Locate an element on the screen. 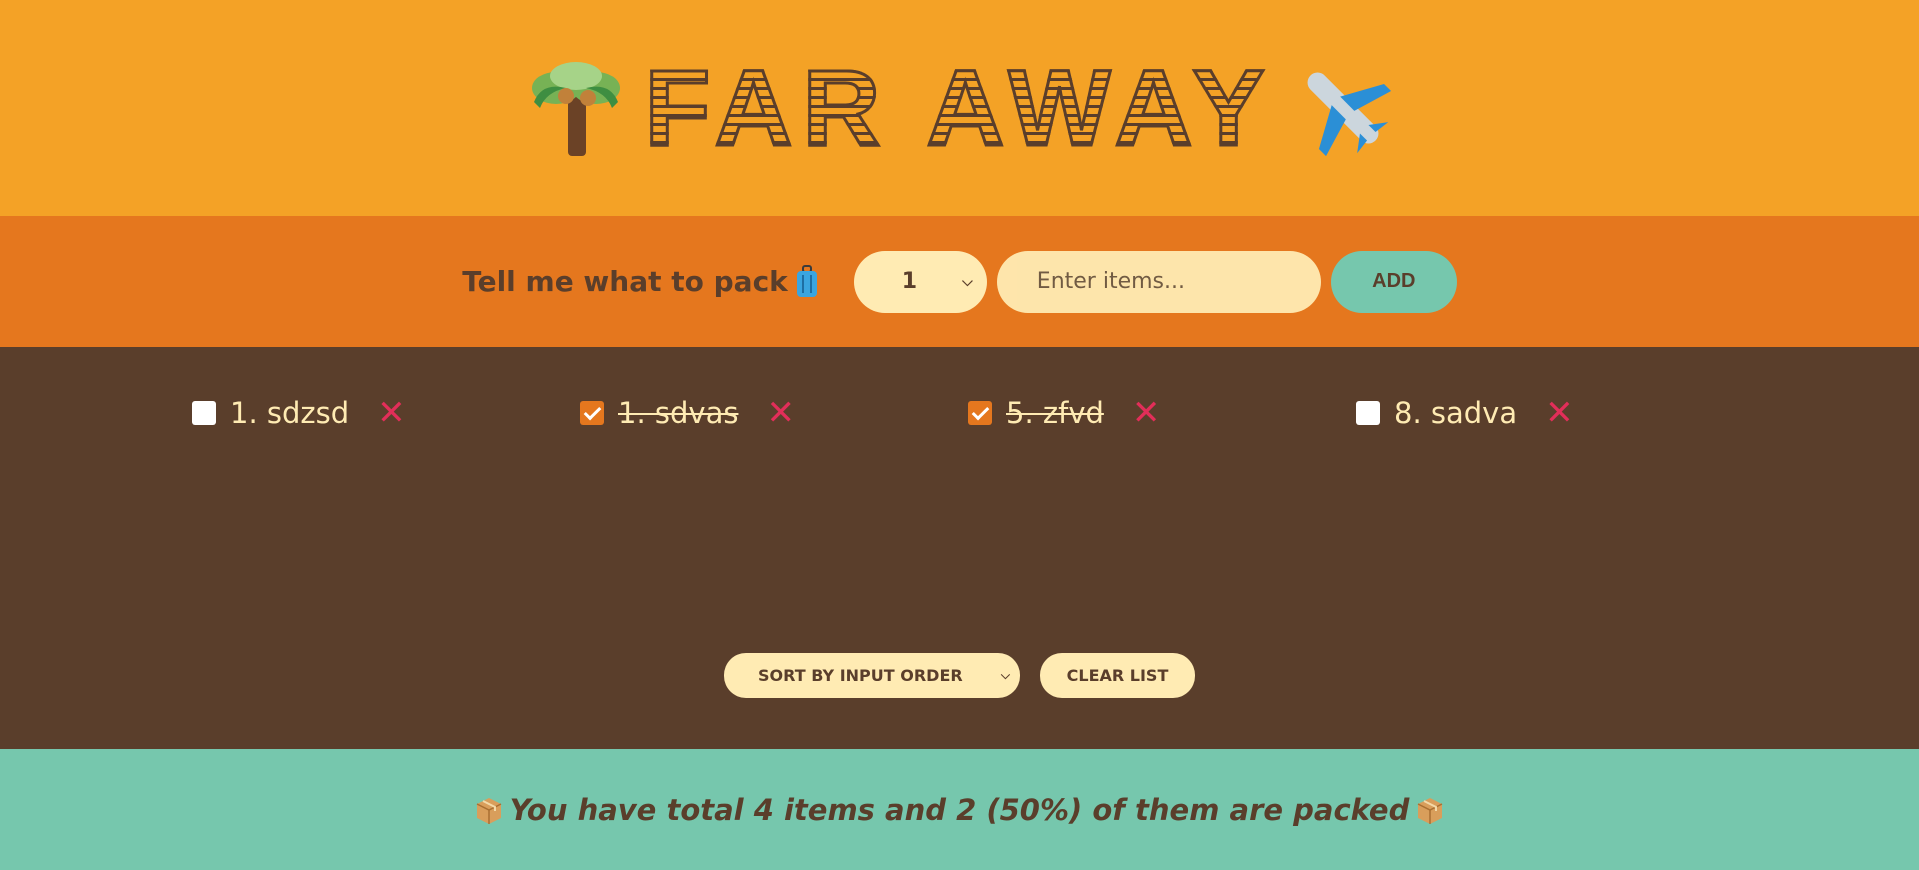 The height and width of the screenshot is (870, 1919). form-prompt-text: Tell me what to pack is located at coordinates (625, 281).